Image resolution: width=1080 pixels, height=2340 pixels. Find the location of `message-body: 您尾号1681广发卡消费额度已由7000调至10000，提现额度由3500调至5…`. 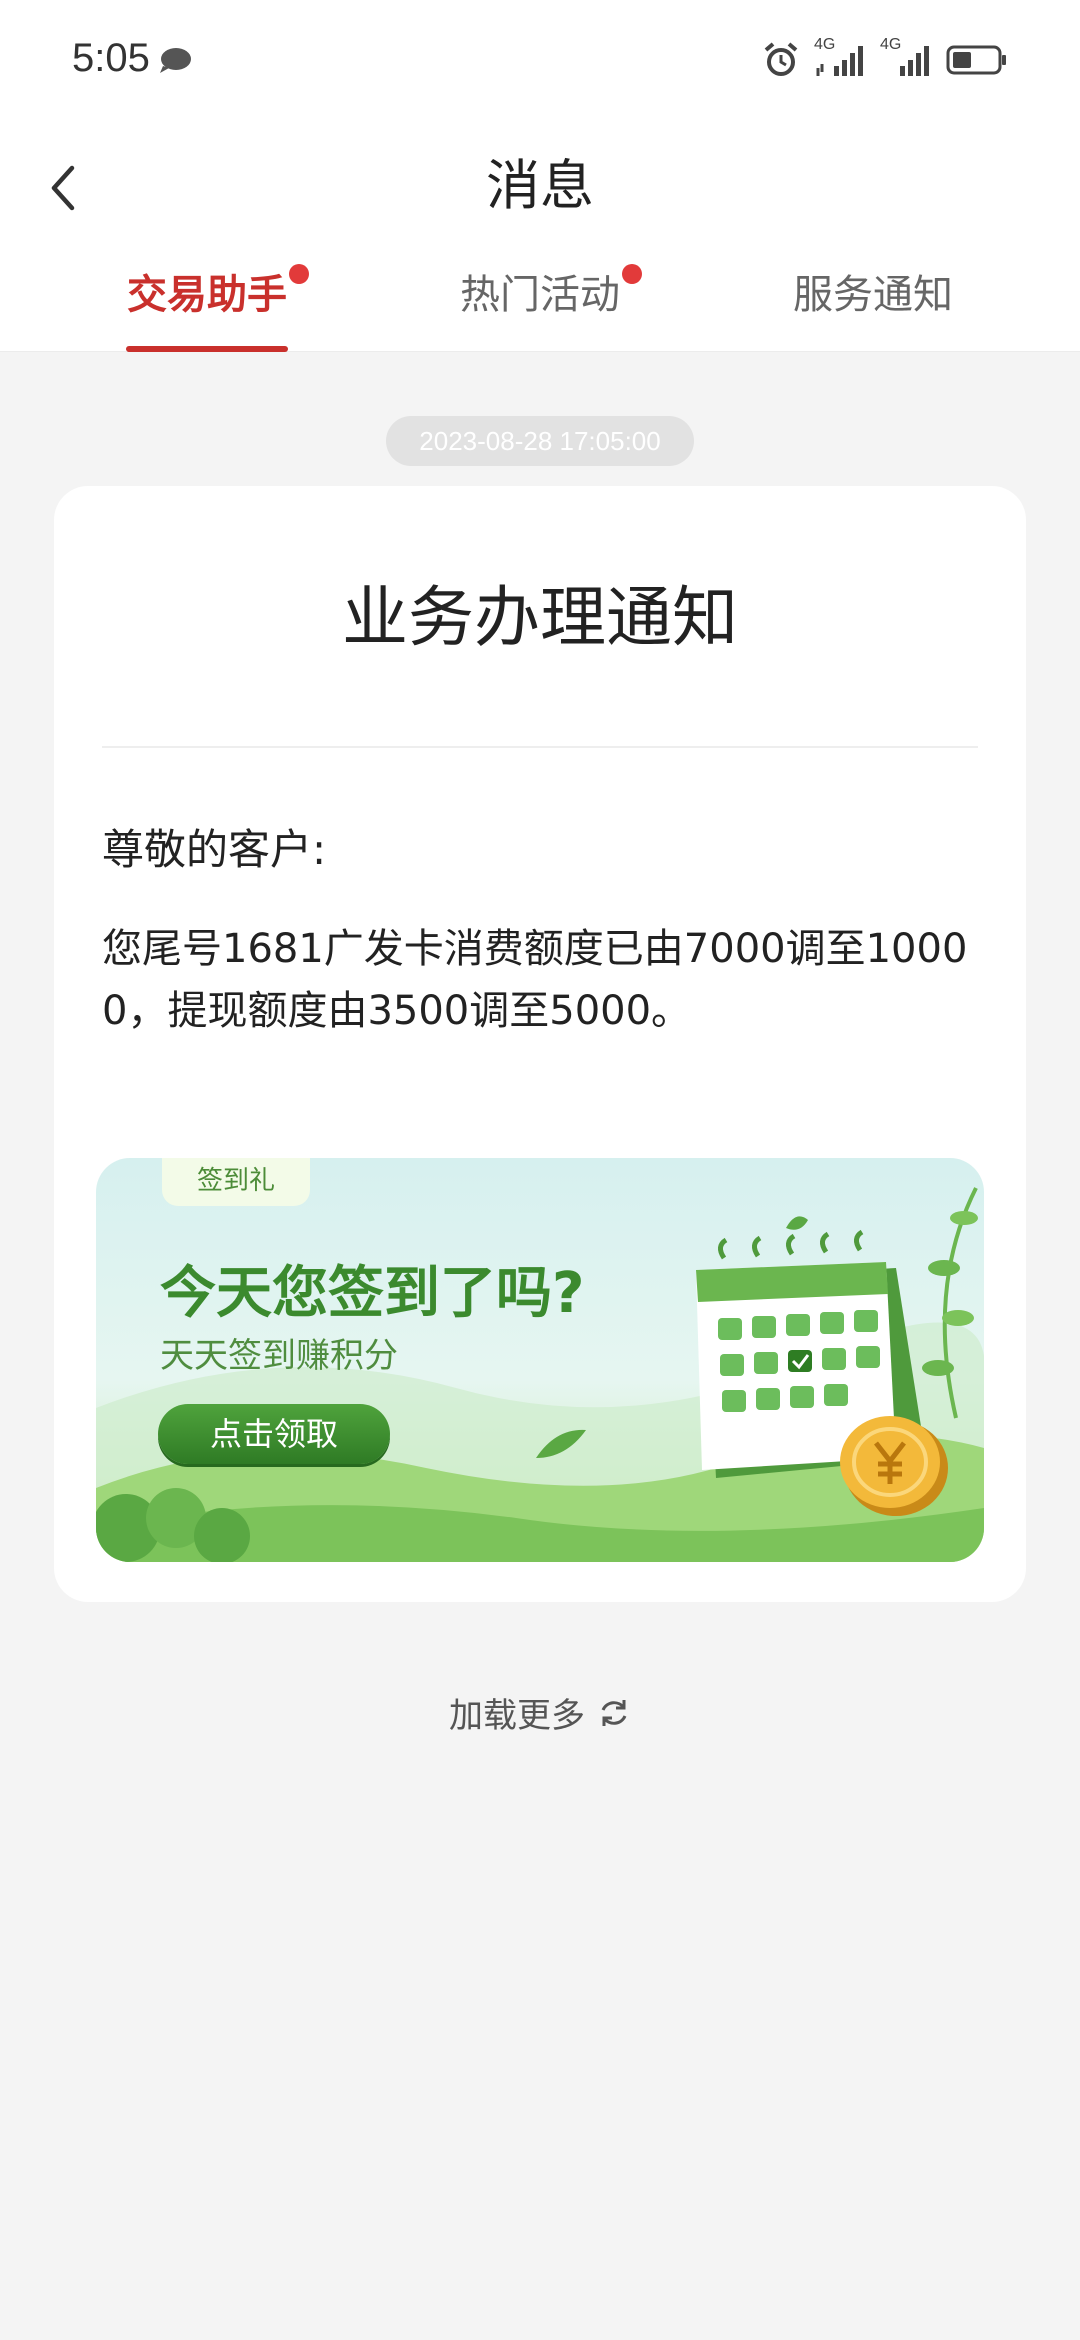

message-body: 您尾号1681广发卡消费额度已由7000调至10000，提现额度由3500调至5… is located at coordinates (535, 980).